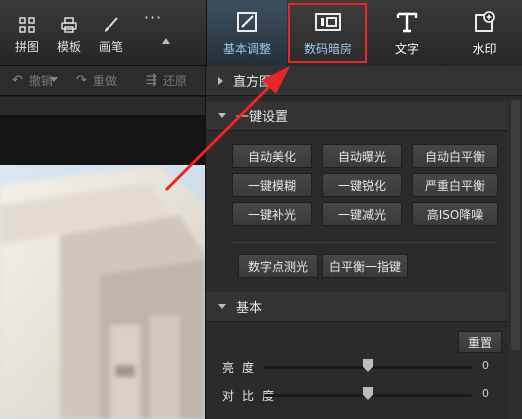  Describe the element at coordinates (480, 342) in the screenshot. I see `reset-button: 重置` at that location.